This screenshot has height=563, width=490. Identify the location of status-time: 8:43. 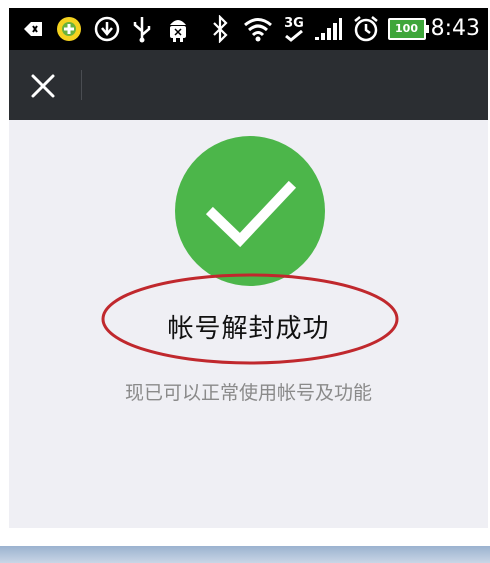
(455, 28).